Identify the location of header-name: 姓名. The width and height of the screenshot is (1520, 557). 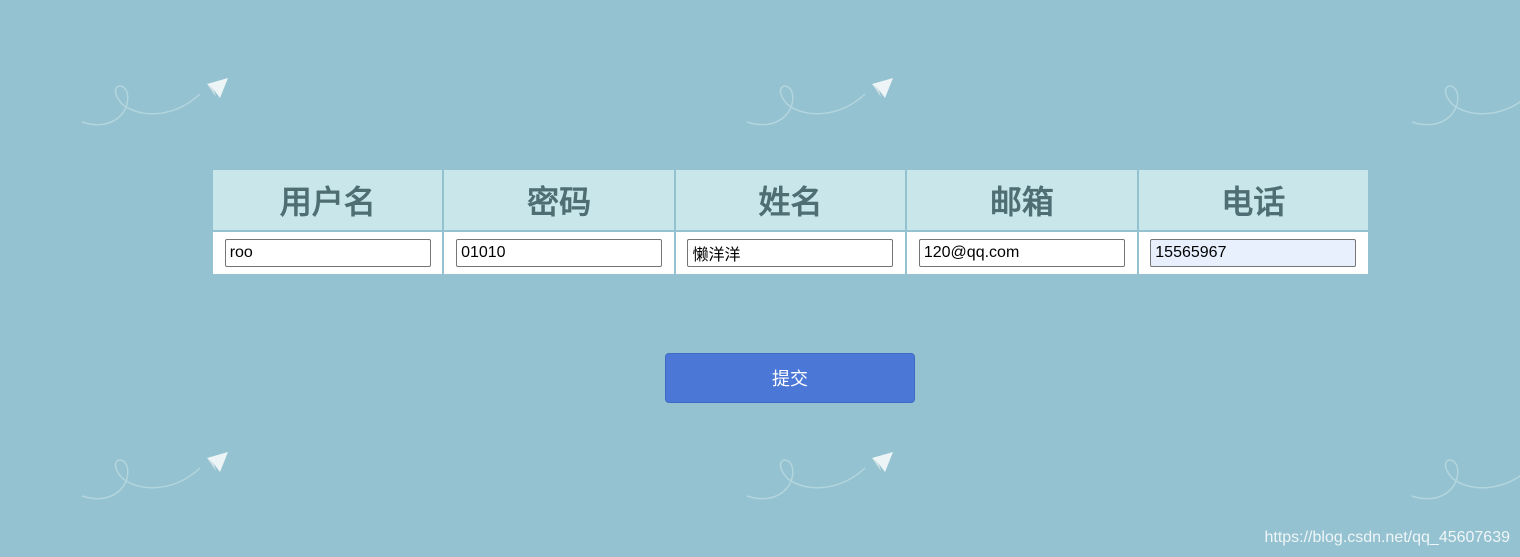
(790, 200).